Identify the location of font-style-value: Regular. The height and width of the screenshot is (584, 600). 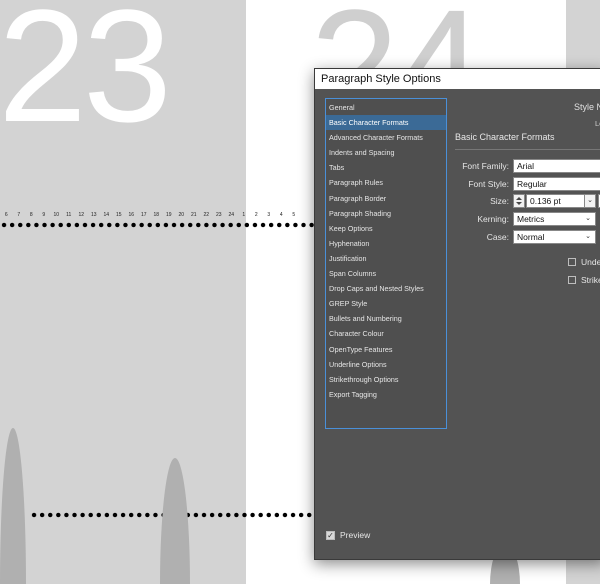
(532, 184).